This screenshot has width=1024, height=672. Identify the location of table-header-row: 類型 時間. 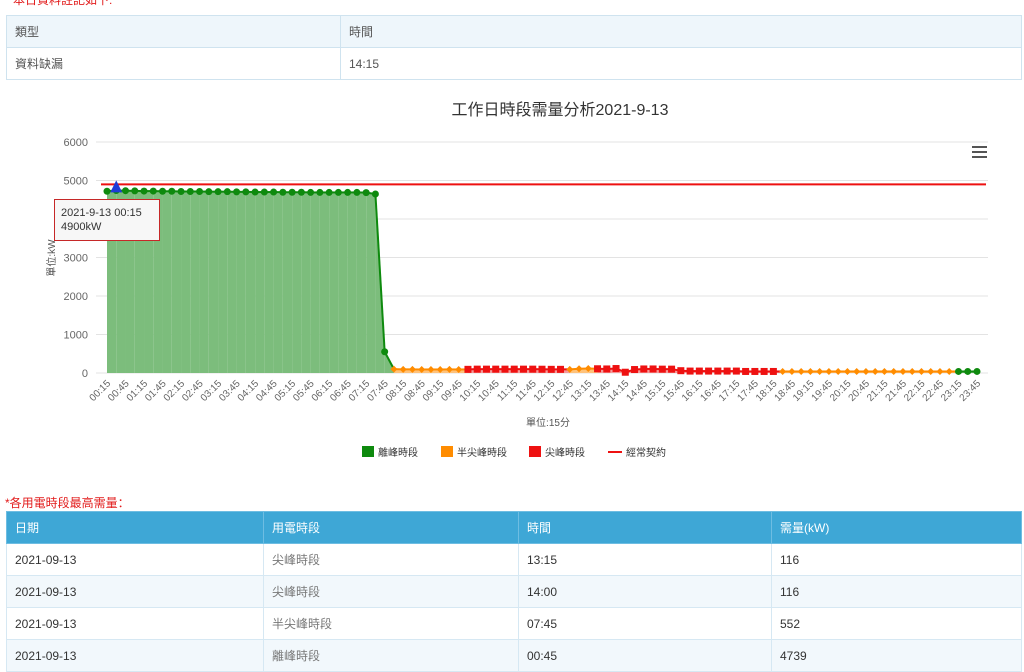
(514, 31).